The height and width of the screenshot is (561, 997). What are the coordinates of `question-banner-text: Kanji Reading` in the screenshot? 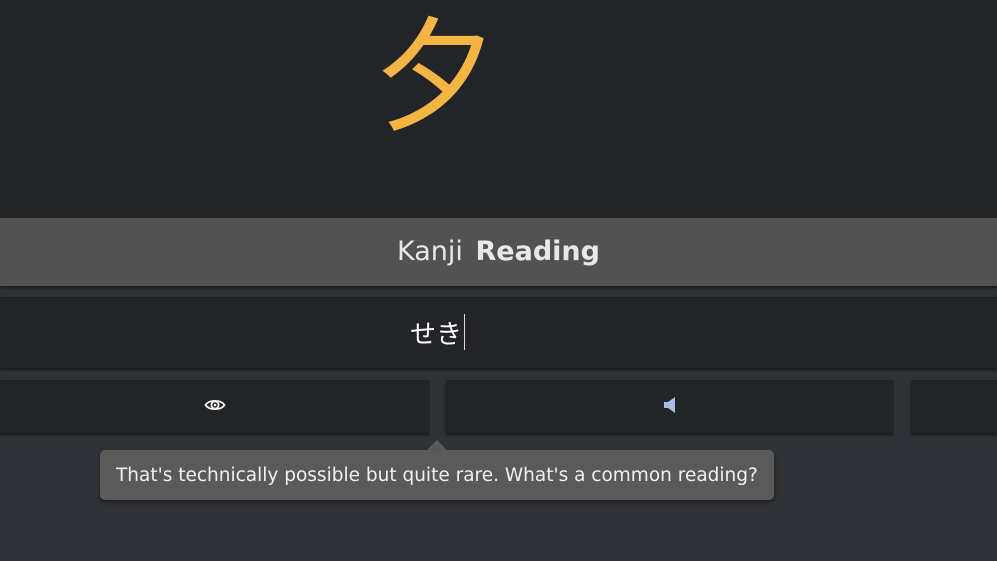 It's located at (498, 252).